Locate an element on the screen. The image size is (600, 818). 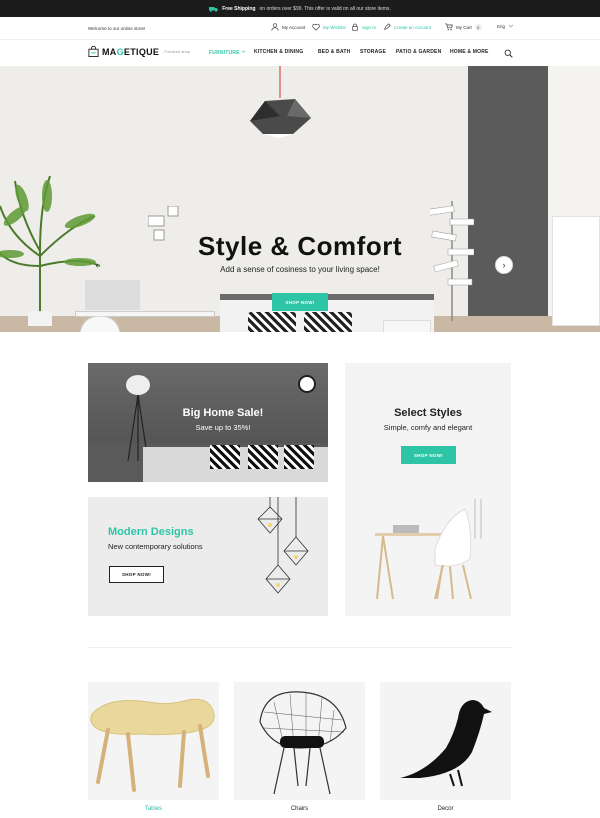
cart-link: My Cart 0 is located at coordinates (463, 27).